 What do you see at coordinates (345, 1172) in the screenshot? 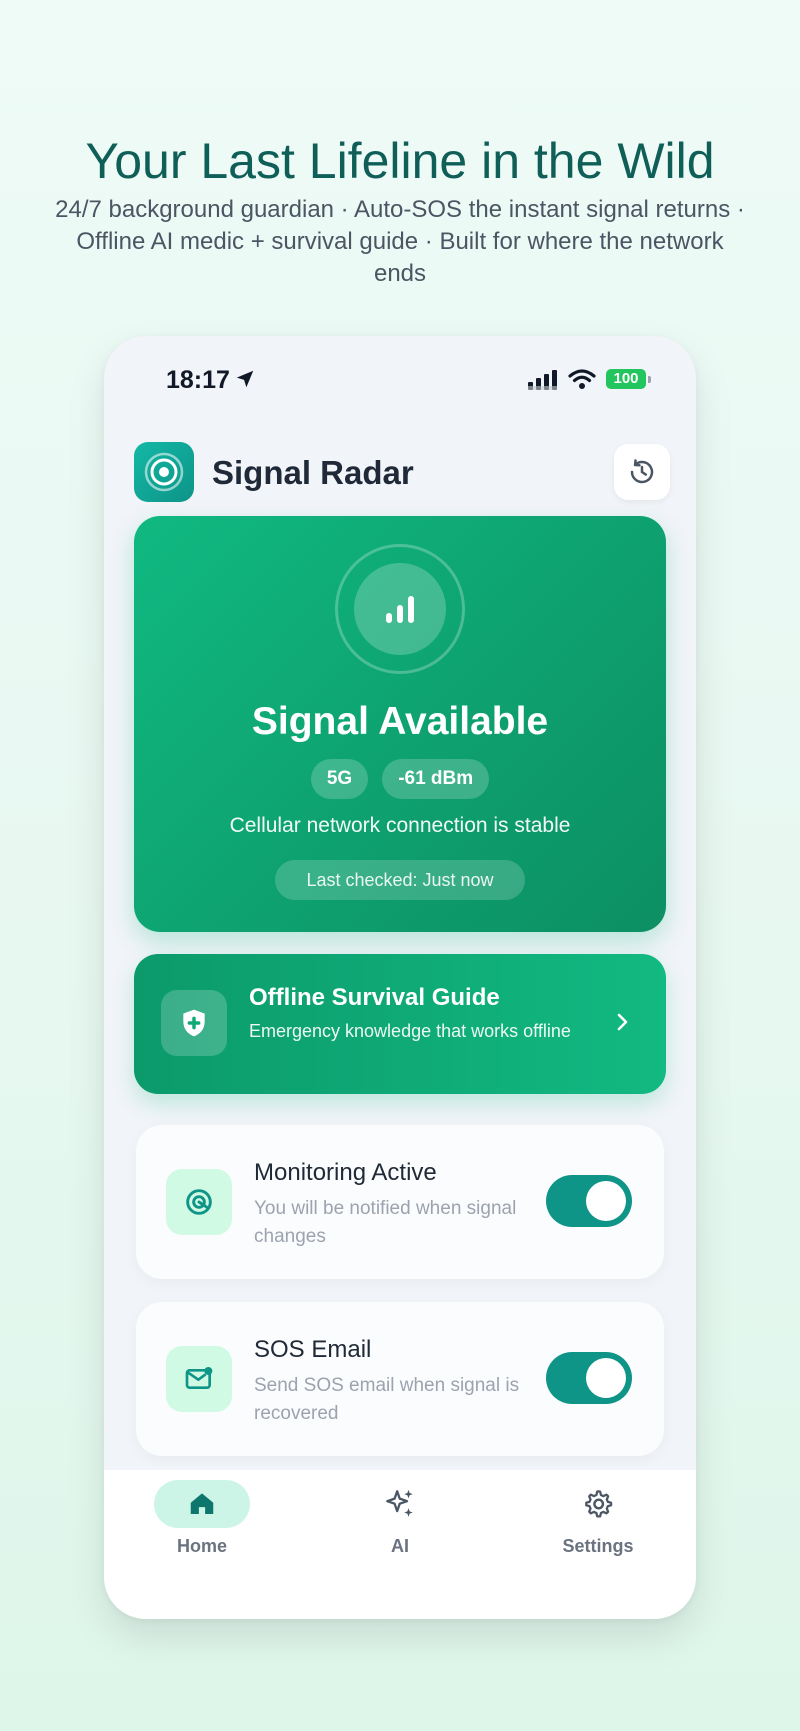
I see `monitoring-title: Monitoring Active` at bounding box center [345, 1172].